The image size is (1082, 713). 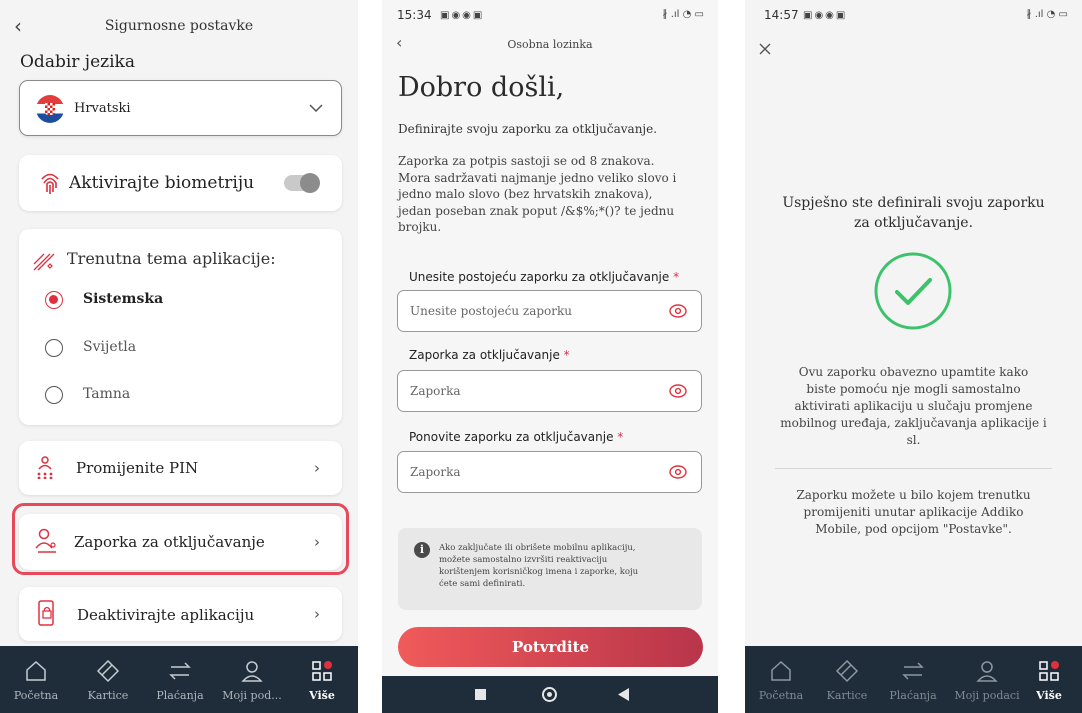 I want to click on highlight-outline, so click(x=180, y=539).